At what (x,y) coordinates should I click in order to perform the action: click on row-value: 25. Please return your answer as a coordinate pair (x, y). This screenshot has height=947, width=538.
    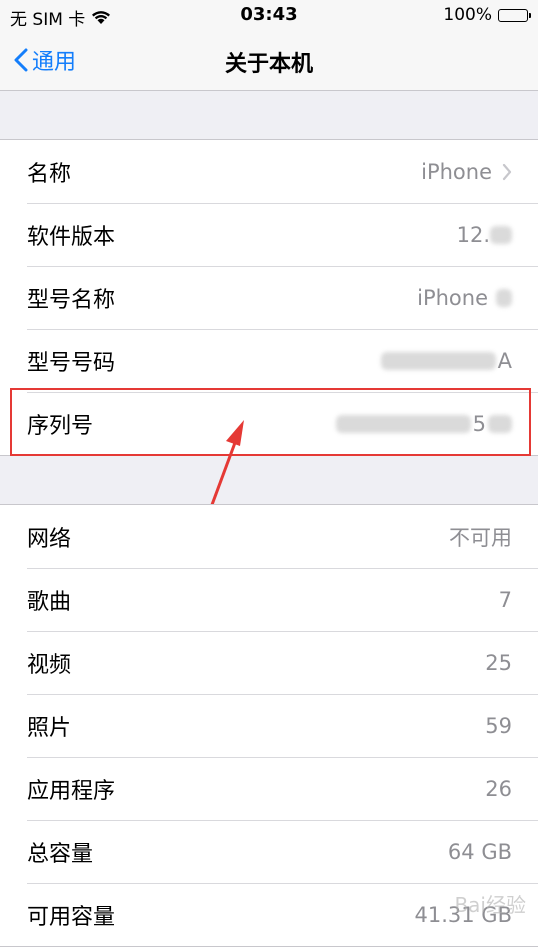
    Looking at the image, I should click on (498, 662).